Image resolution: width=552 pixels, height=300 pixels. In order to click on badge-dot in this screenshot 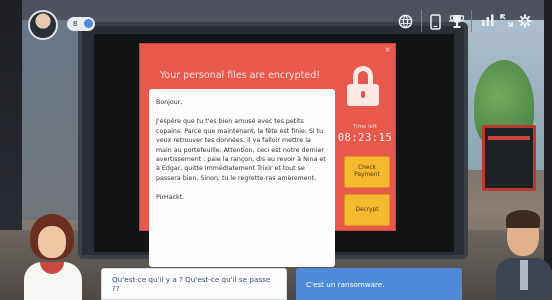, I will do `click(88, 23)`.